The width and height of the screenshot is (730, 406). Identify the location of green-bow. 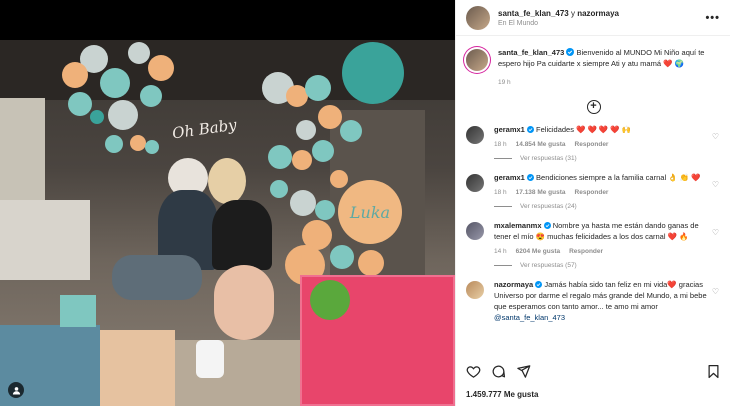
(330, 300).